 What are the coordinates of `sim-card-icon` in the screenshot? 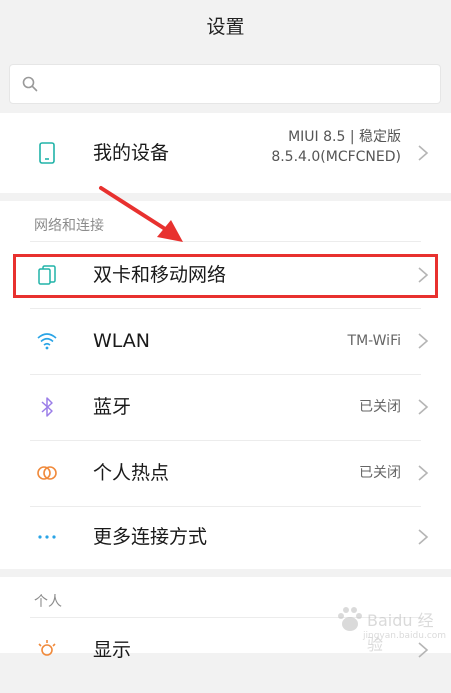 It's located at (47, 275).